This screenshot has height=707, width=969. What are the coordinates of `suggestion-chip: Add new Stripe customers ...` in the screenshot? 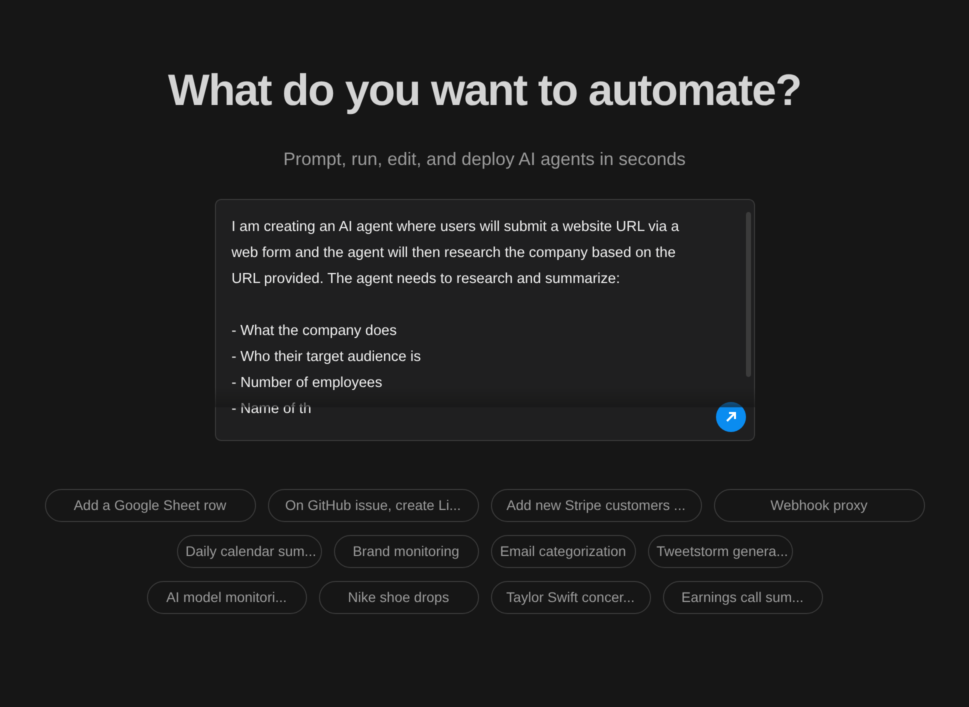 It's located at (596, 505).